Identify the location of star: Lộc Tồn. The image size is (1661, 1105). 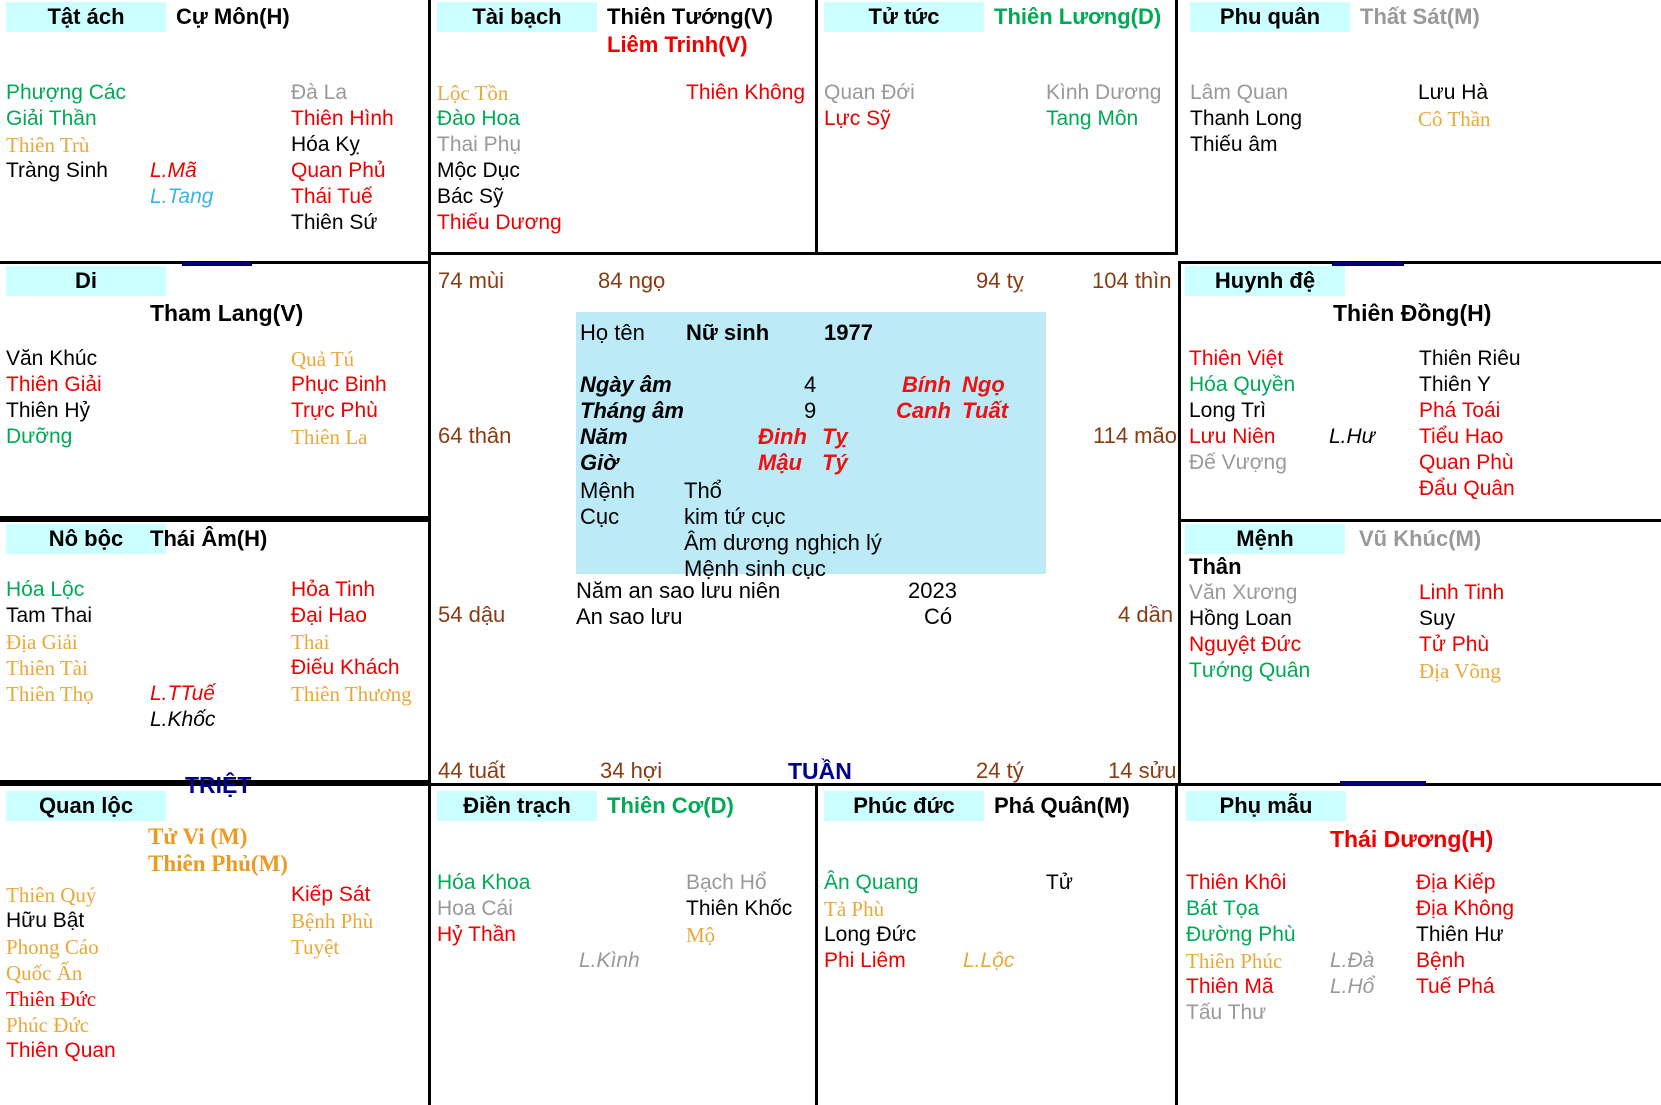
(473, 93).